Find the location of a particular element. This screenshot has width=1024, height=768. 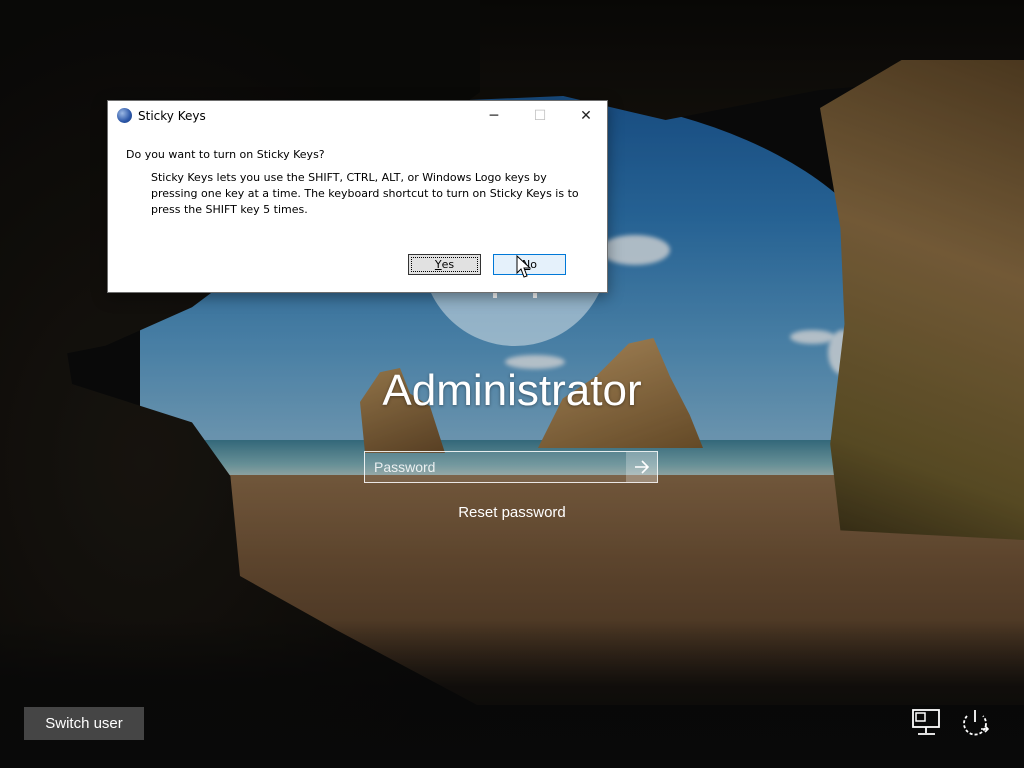

yes-button: Yes is located at coordinates (444, 264).